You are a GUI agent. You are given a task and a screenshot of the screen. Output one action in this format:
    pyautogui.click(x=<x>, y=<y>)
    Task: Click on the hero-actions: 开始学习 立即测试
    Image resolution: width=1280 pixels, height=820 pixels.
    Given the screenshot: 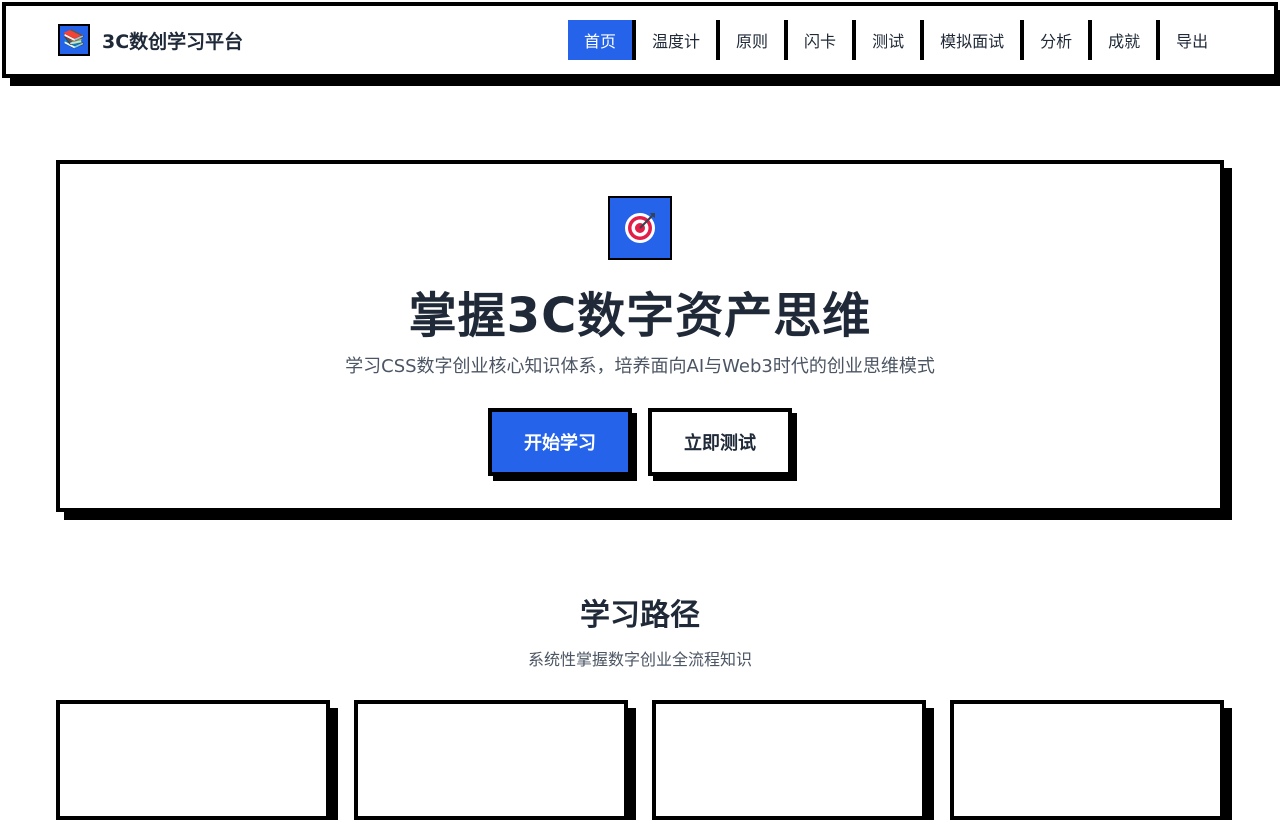 What is the action you would take?
    pyautogui.click(x=640, y=442)
    